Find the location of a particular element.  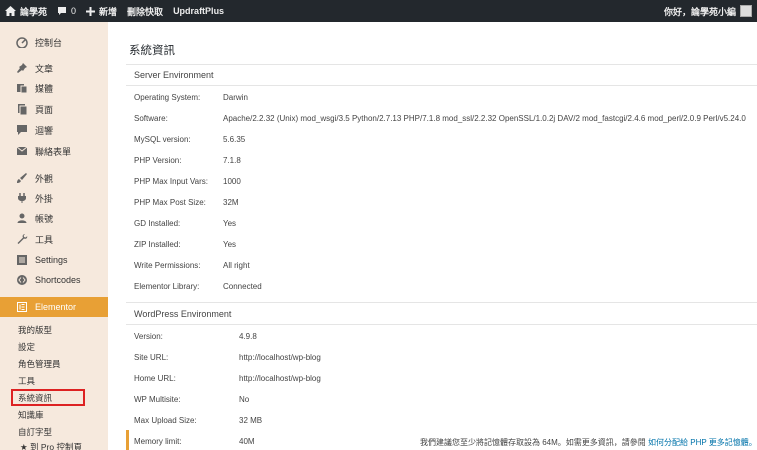

updraftplus-link: UpdraftPlus is located at coordinates (198, 11).